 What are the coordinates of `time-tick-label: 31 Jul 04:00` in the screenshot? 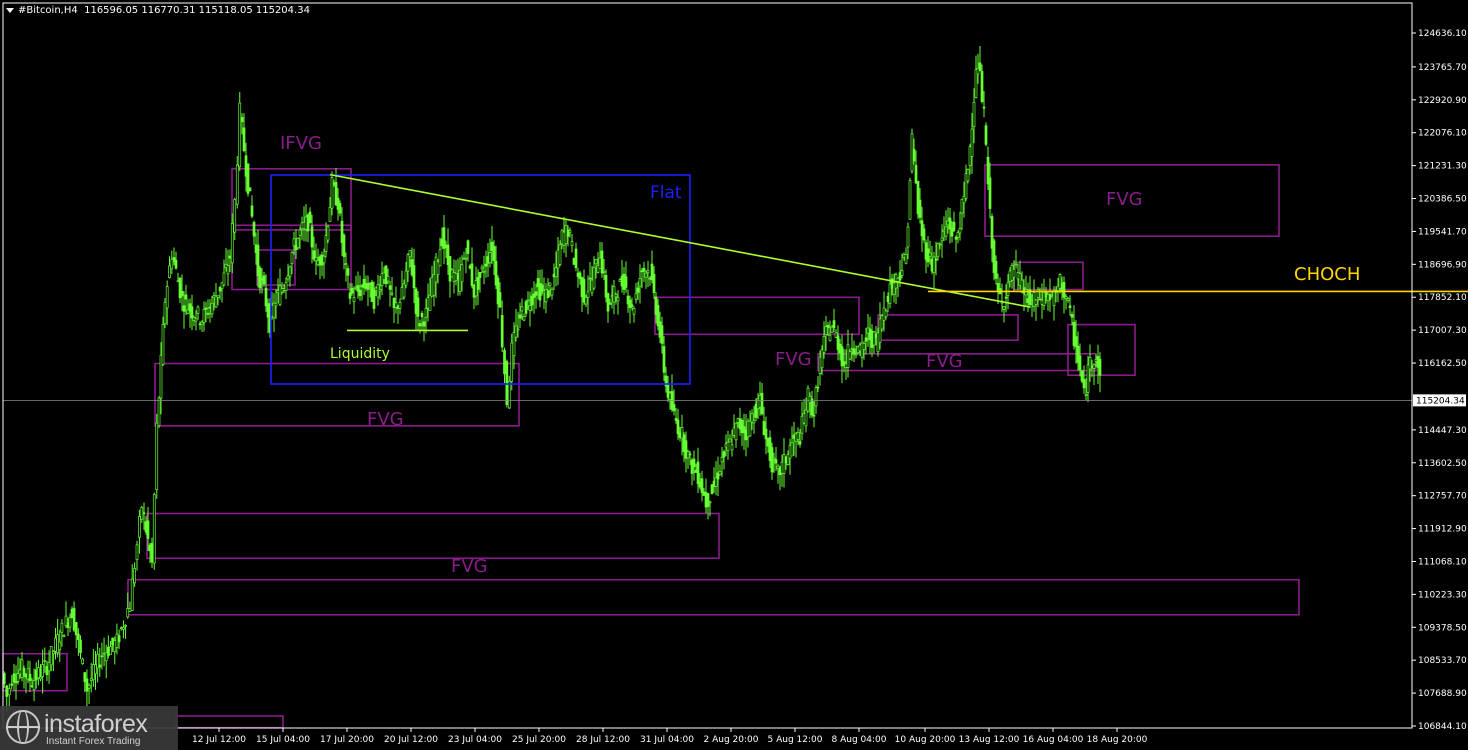 It's located at (667, 740).